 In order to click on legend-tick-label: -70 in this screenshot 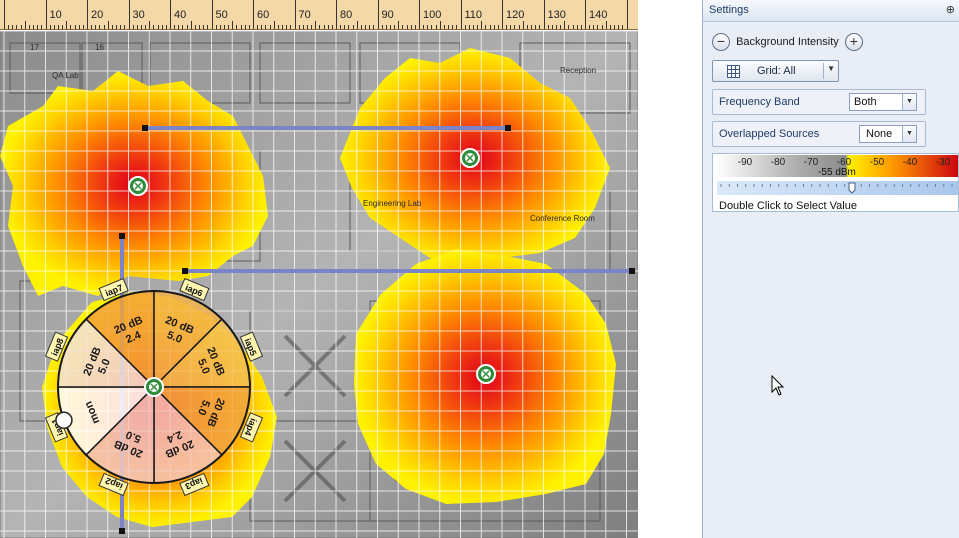, I will do `click(811, 162)`.